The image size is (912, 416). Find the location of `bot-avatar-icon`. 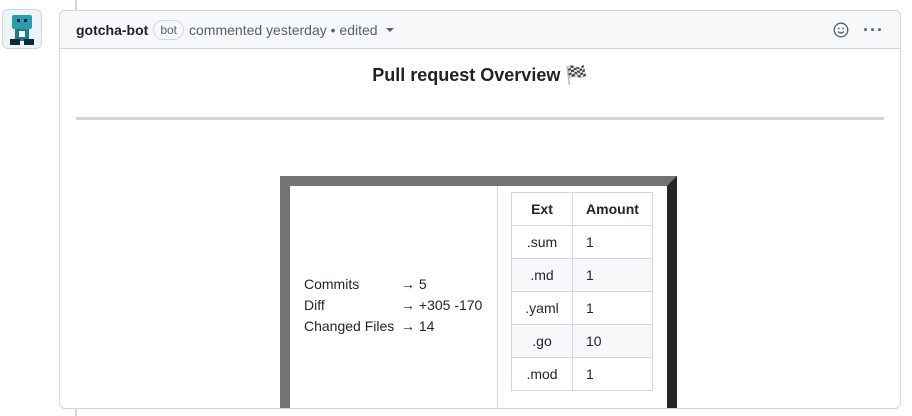

bot-avatar-icon is located at coordinates (22, 30).